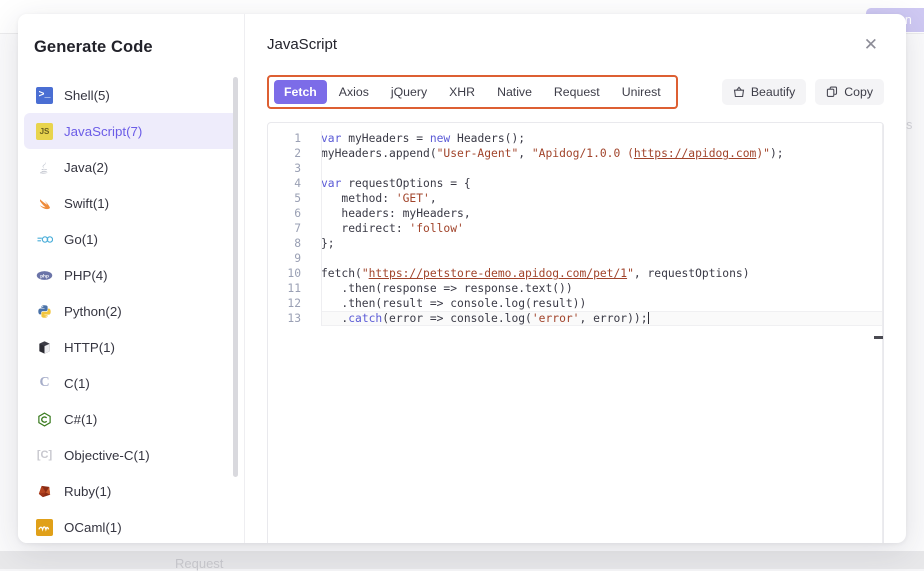 This screenshot has width=924, height=571. I want to click on tab-unirest: Unirest, so click(641, 92).